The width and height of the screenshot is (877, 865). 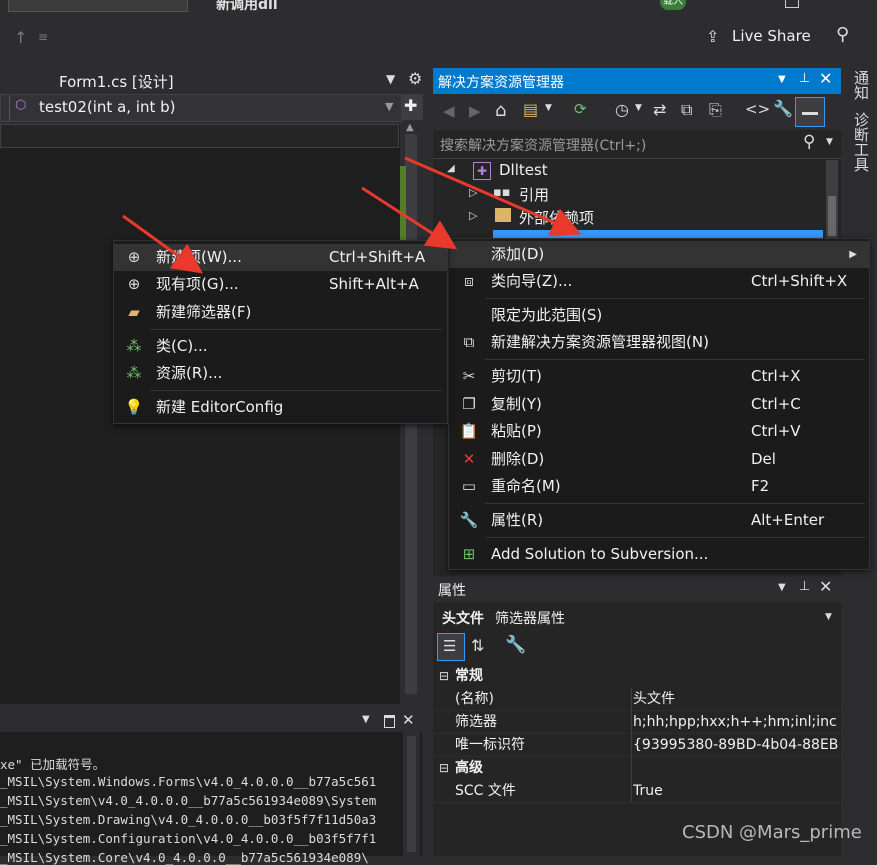 What do you see at coordinates (477, 645) in the screenshot?
I see `alphabetical-icon: ⇅` at bounding box center [477, 645].